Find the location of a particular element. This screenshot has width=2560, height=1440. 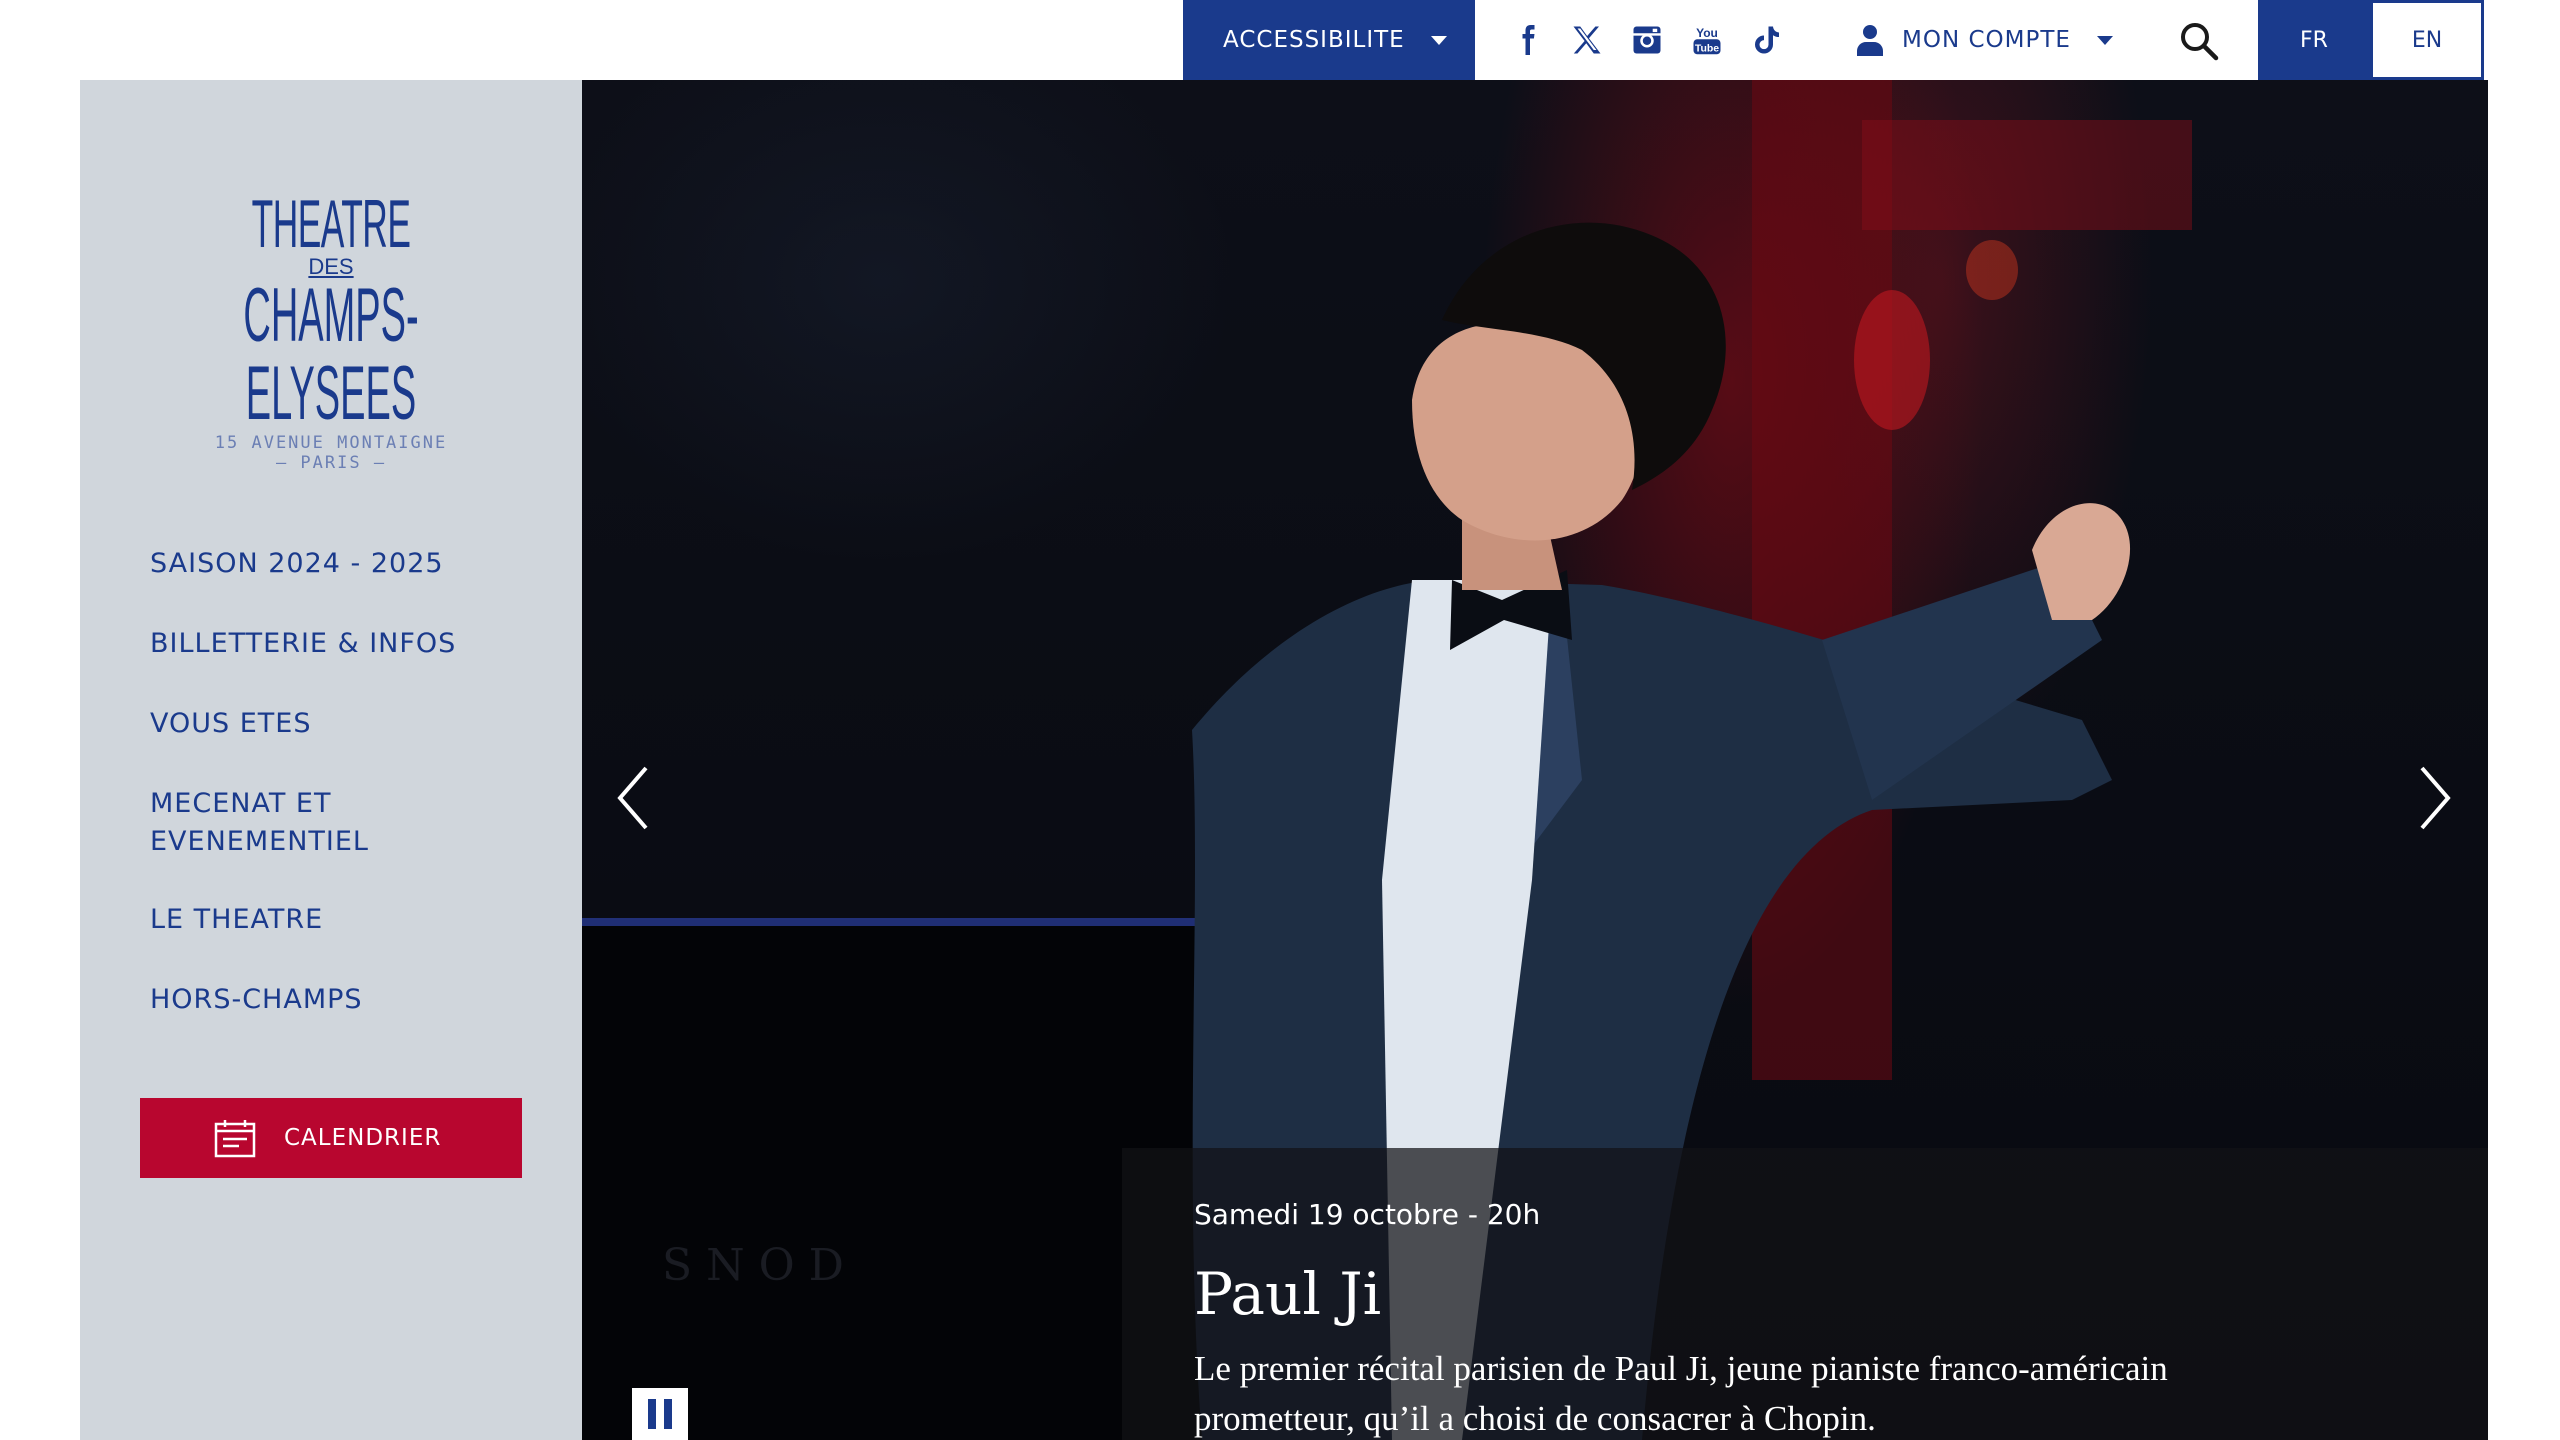

svg-text: S N O D is located at coordinates (753, 1265).